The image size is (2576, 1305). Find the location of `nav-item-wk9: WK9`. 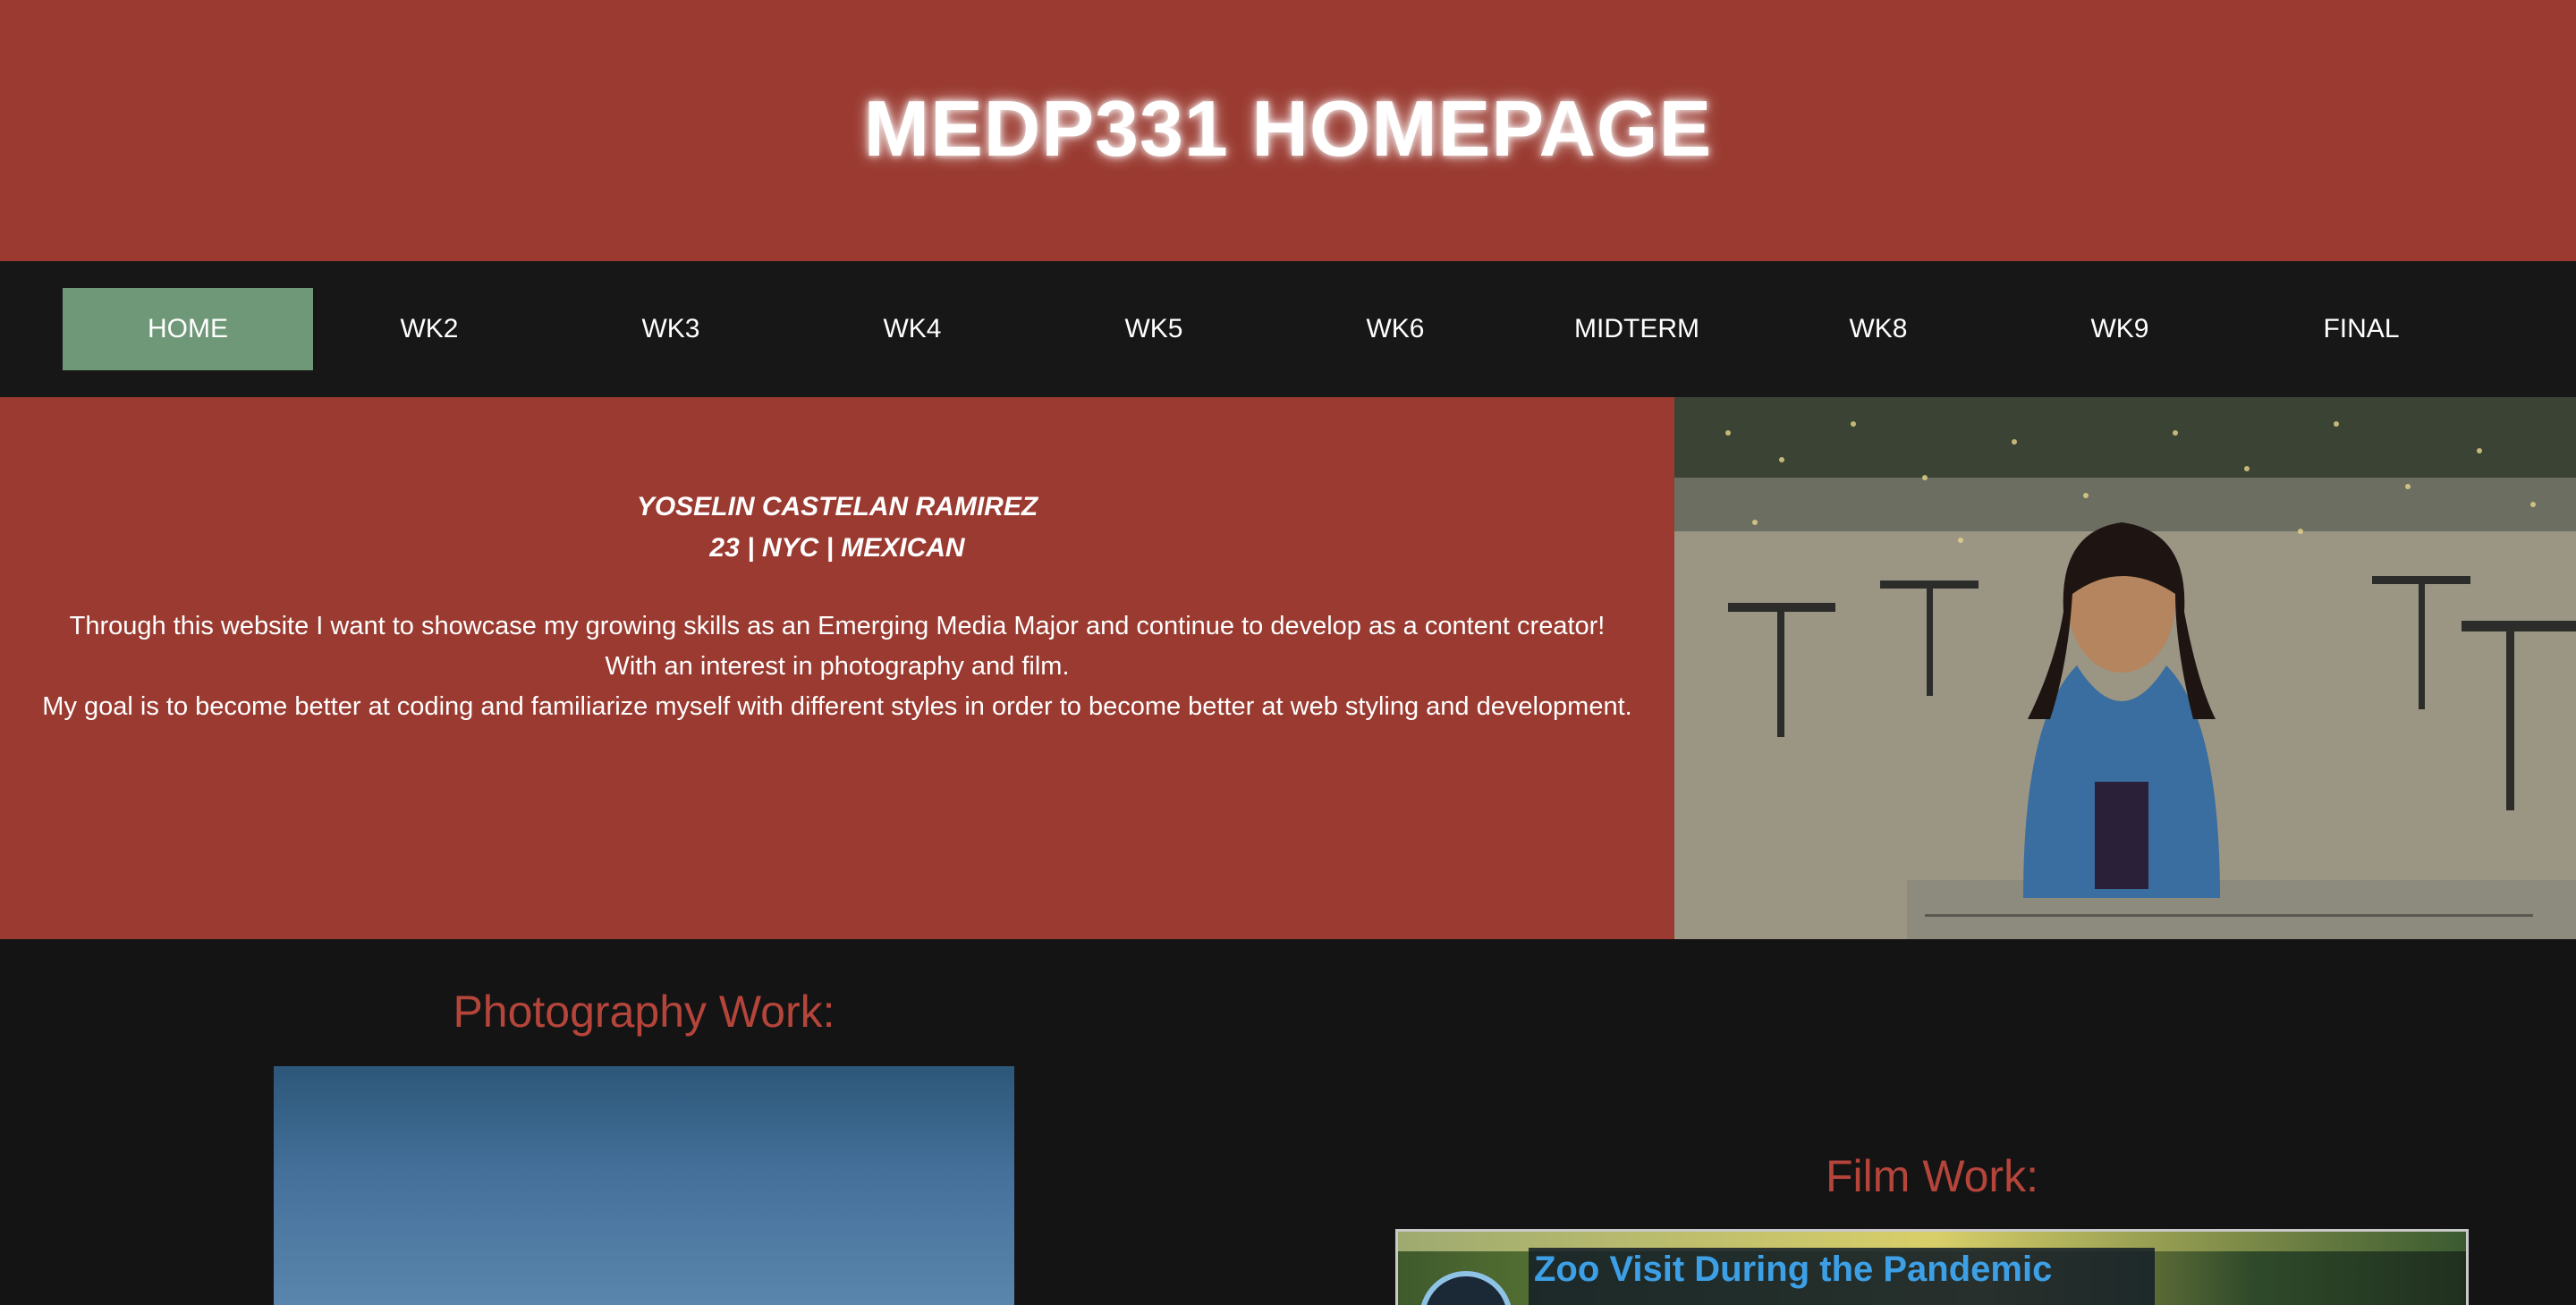

nav-item-wk9: WK9 is located at coordinates (2120, 329).